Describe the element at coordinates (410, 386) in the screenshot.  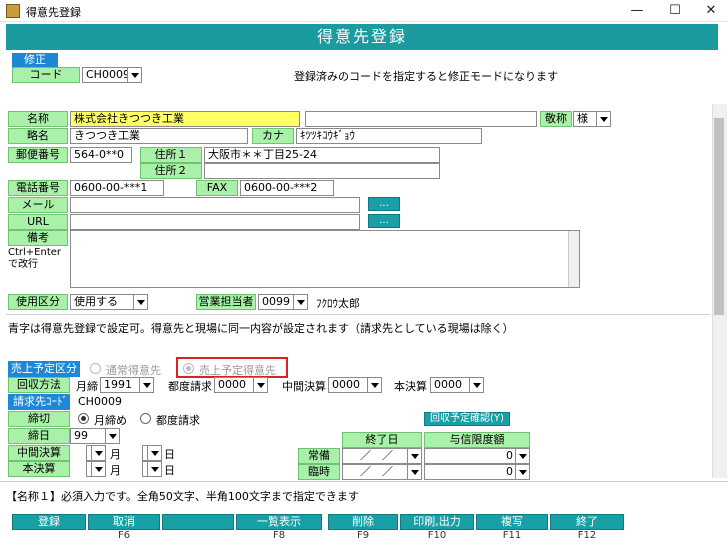
I see `final-settle-label: 本決算` at that location.